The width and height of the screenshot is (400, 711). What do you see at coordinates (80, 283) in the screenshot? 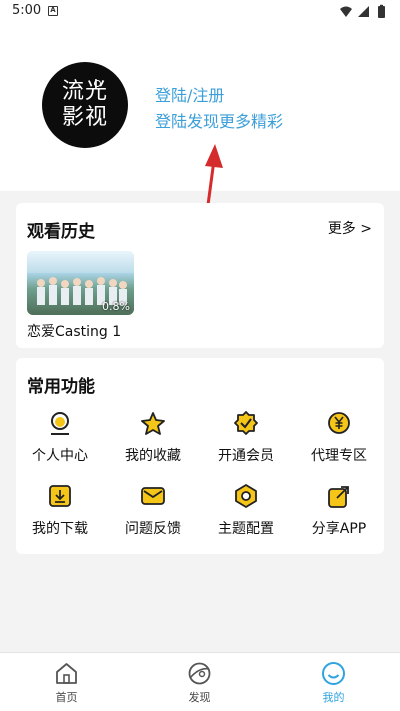
I see `history-thumbnail: 0.8%` at bounding box center [80, 283].